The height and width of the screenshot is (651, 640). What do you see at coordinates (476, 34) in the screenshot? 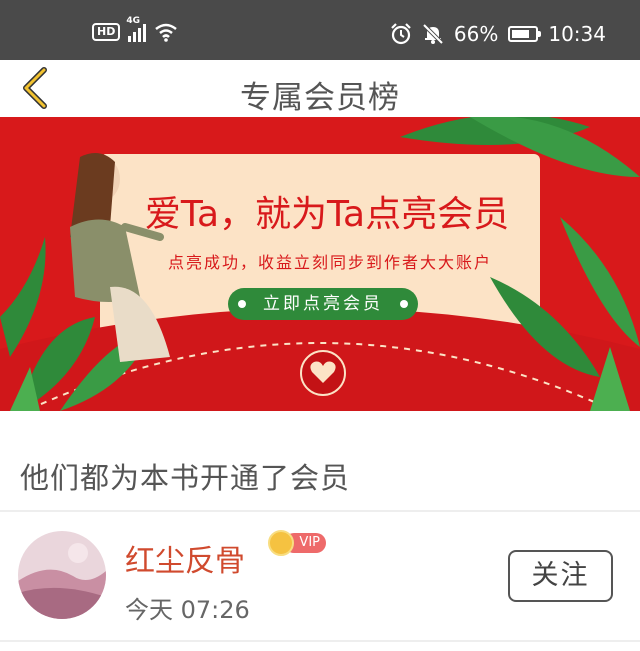
I see `battery-percent: 66%` at bounding box center [476, 34].